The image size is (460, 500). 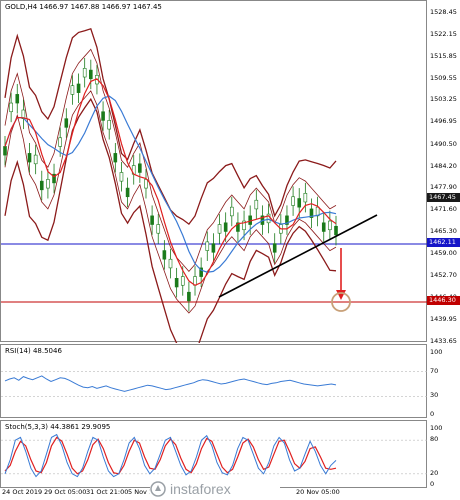 I want to click on price-tick-label: 1471.60, so click(x=443, y=209).